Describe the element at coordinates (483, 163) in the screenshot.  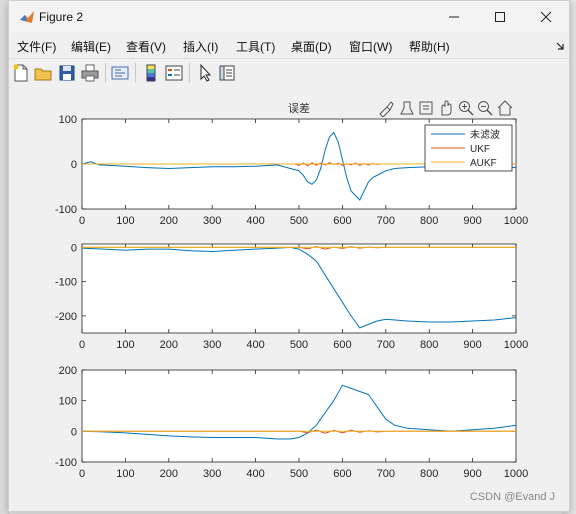
I see `legend-entry: AUKF` at that location.